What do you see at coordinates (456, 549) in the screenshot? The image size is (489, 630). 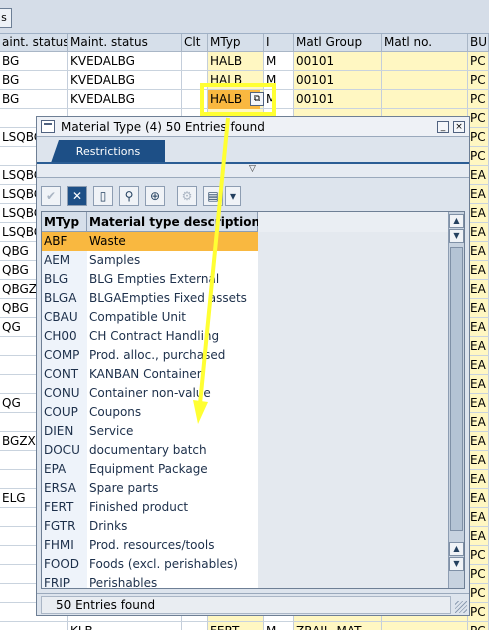 I see `scroll-down-icon: ▲` at bounding box center [456, 549].